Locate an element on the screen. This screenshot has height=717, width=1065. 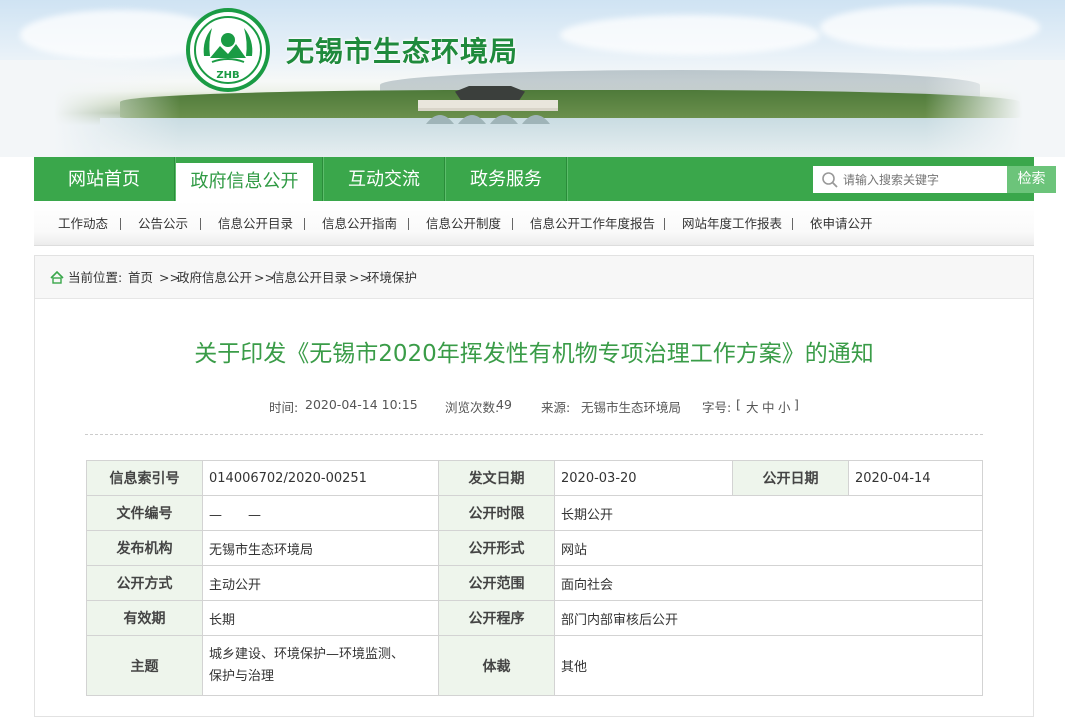
table-label: 发文日期 is located at coordinates (496, 478).